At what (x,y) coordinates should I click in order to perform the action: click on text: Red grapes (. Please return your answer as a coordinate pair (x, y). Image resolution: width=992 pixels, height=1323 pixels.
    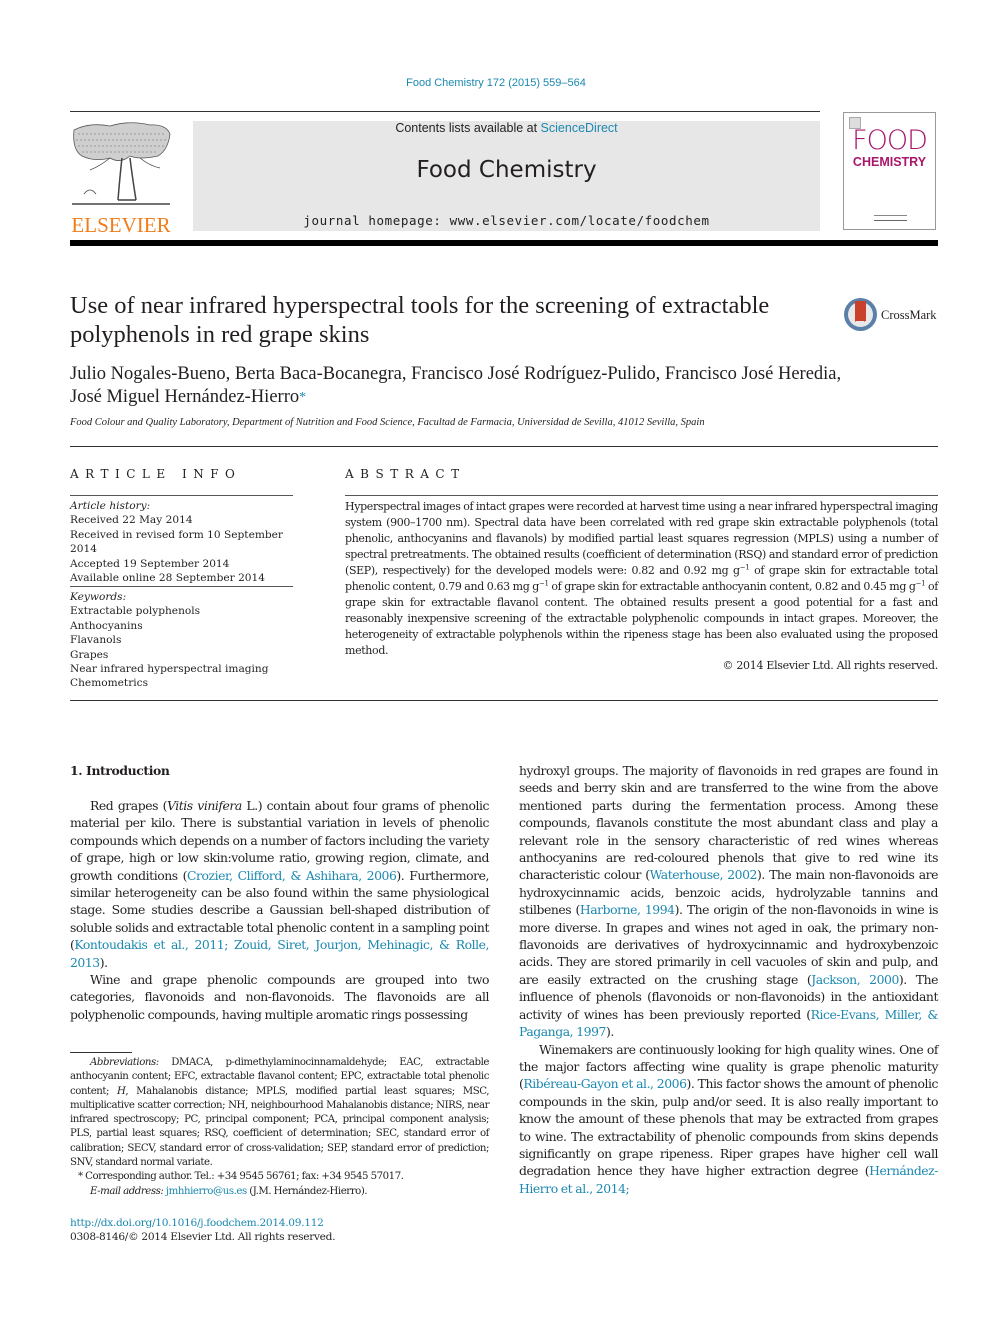
    Looking at the image, I should click on (128, 805).